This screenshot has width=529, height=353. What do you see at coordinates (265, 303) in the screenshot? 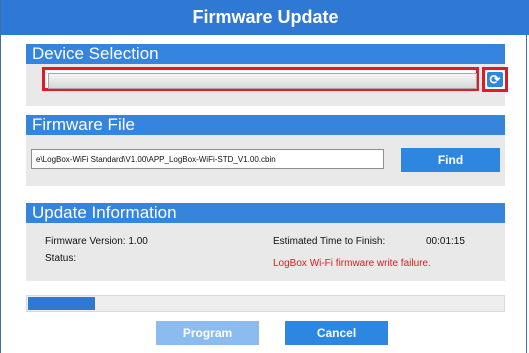
I see `progress-bar` at bounding box center [265, 303].